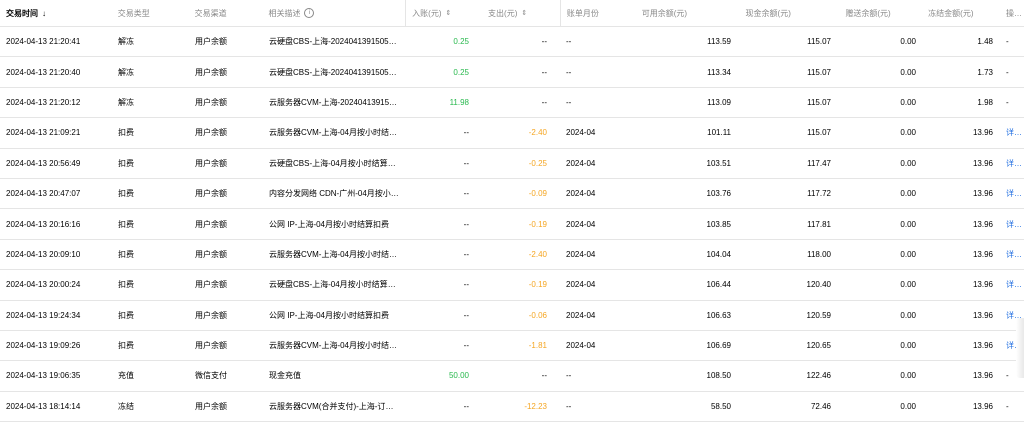 Image resolution: width=1024 pixels, height=422 pixels. I want to click on cell-cash-balance: 117.81, so click(819, 224).